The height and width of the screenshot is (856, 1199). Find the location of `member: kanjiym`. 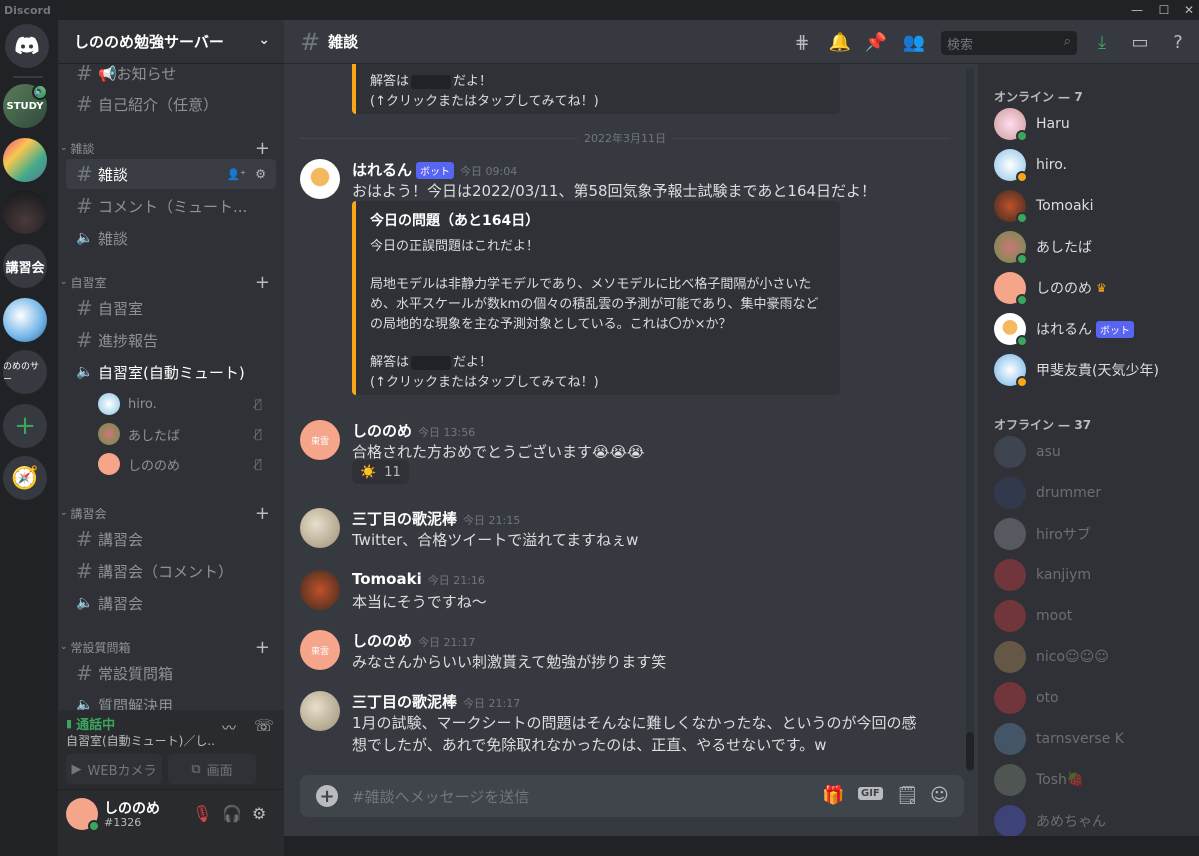

member: kanjiym is located at coordinates (1094, 575).